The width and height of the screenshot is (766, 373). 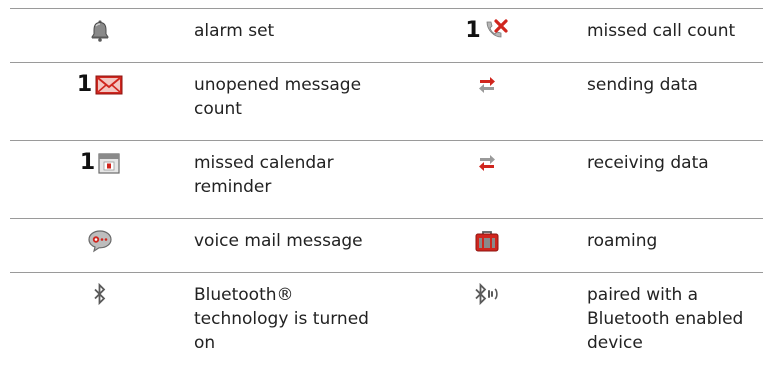 I want to click on voice-mail-icon, so click(x=100, y=241).